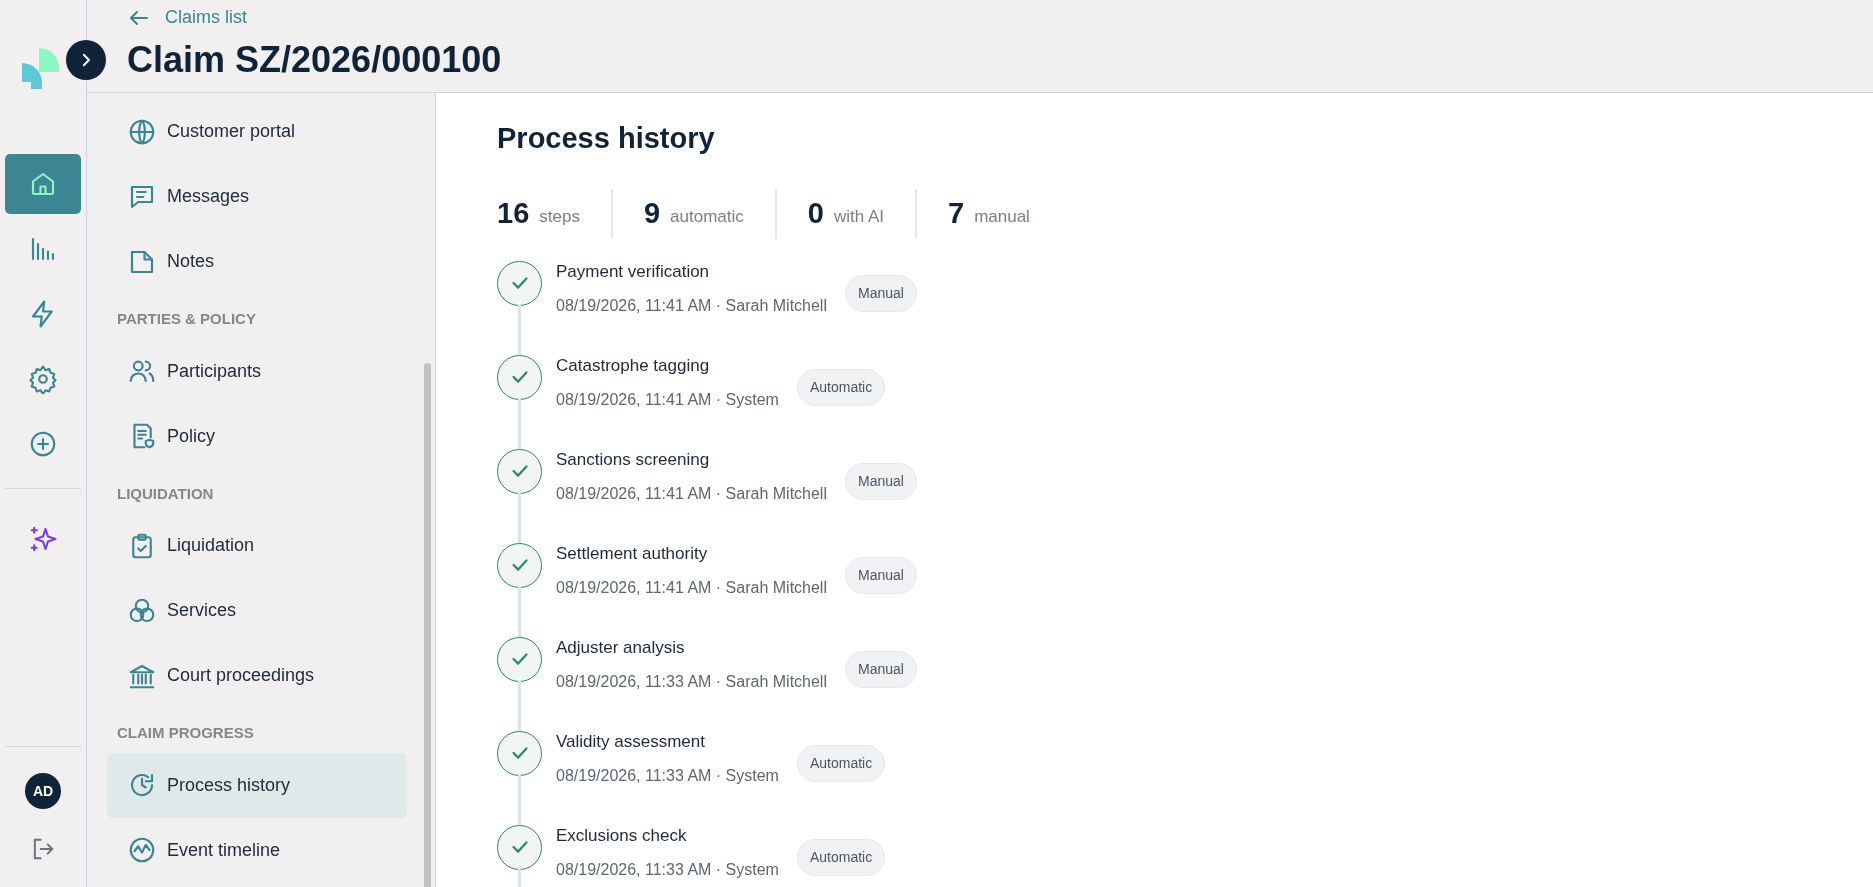 The image size is (1873, 887). What do you see at coordinates (622, 835) in the screenshot?
I see `step-title: Exclusions check` at bounding box center [622, 835].